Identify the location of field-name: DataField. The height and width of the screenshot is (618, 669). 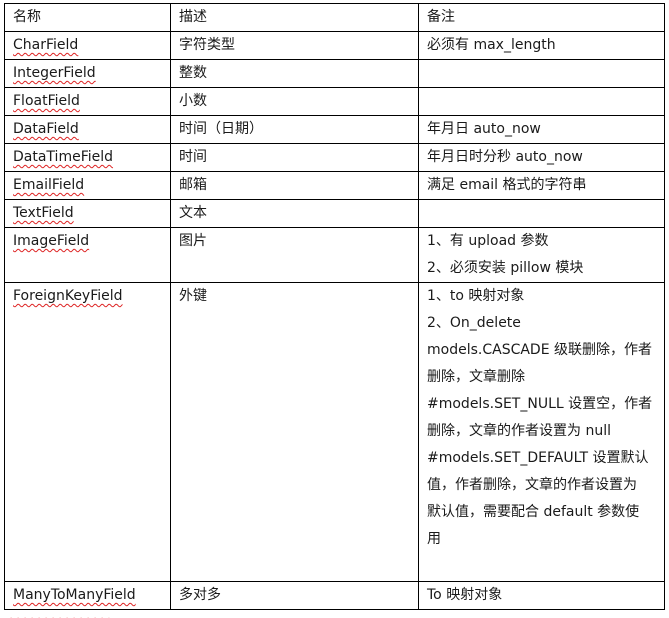
(46, 129).